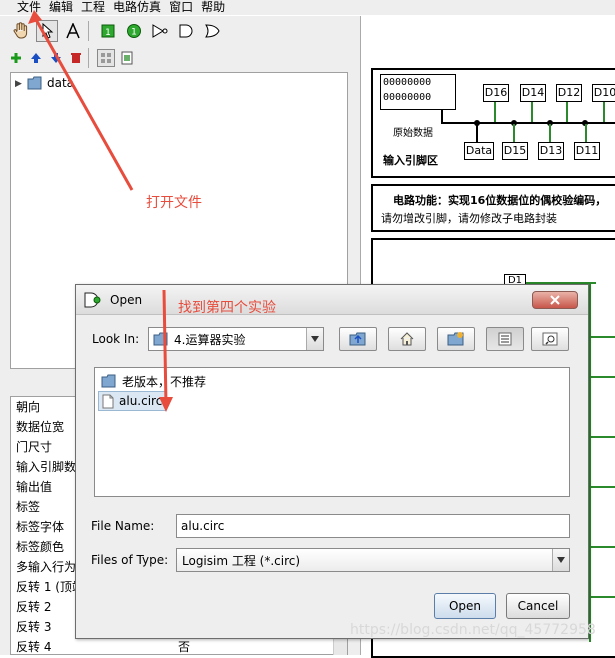 This screenshot has width=615, height=658. I want to click on watermark: https://blog.csdn.net/qq_45772958, so click(473, 630).